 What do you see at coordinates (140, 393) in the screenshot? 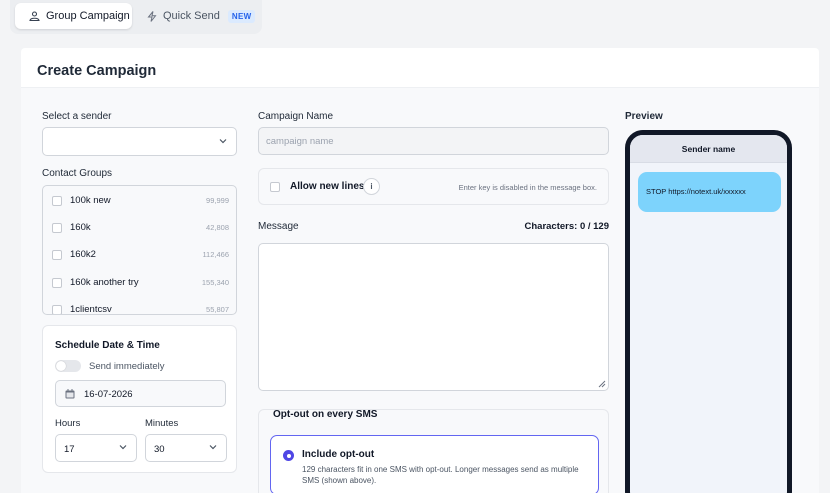
I see `schedule-date-field: 16-07-2026` at bounding box center [140, 393].